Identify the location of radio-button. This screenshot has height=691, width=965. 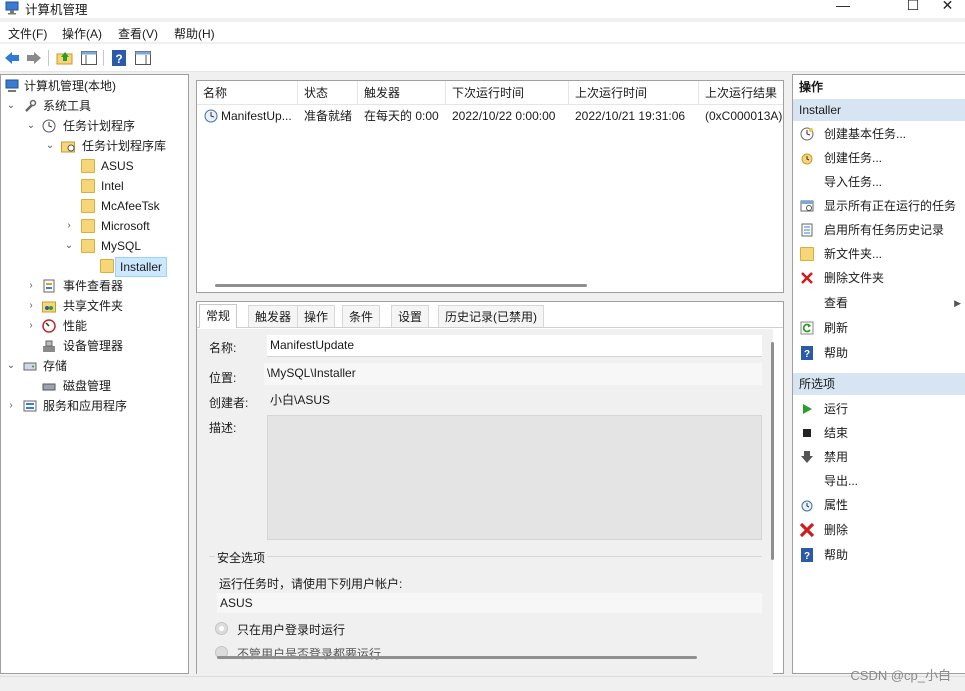
(221, 628).